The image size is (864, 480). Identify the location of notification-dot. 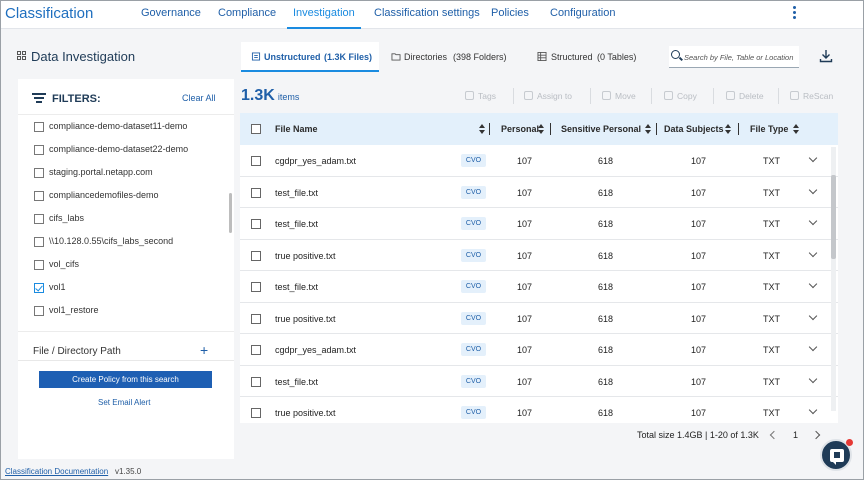
(849, 442).